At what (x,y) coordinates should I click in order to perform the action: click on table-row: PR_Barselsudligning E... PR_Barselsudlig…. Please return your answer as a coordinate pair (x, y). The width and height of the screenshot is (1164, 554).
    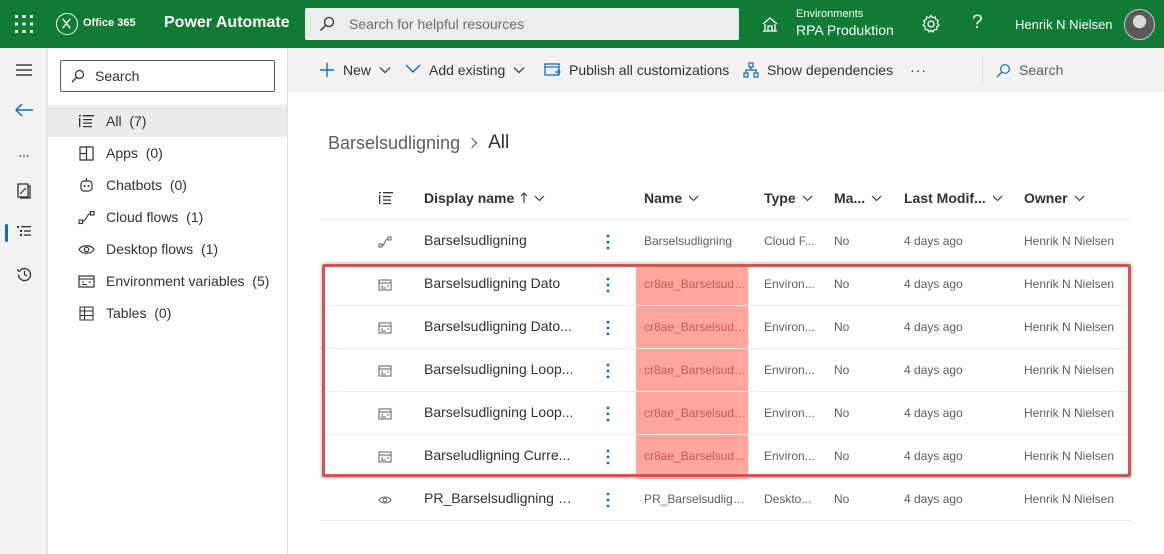
    Looking at the image, I should click on (726, 499).